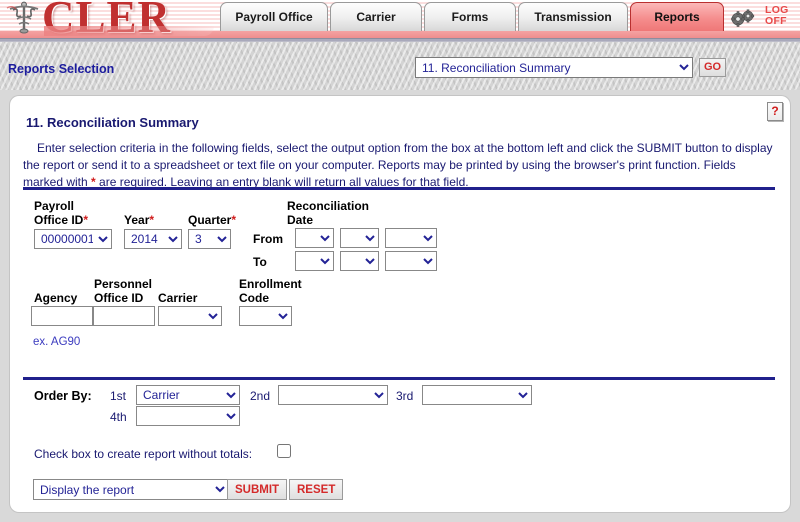 The height and width of the screenshot is (522, 800). Describe the element at coordinates (573, 16) in the screenshot. I see `tab-transmission: Transmission` at that location.